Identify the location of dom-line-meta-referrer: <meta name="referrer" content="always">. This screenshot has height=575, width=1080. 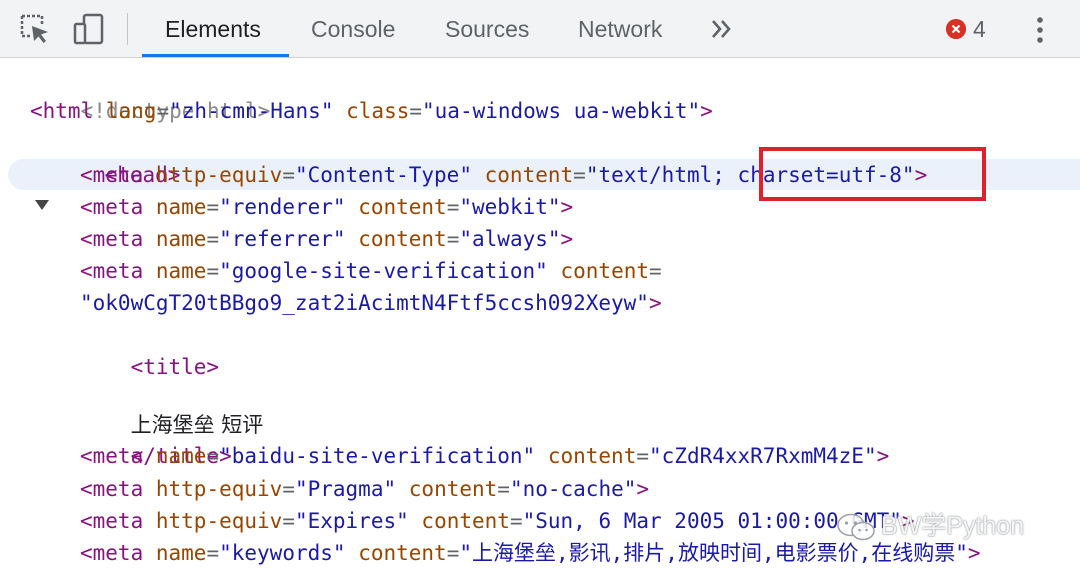
(326, 239).